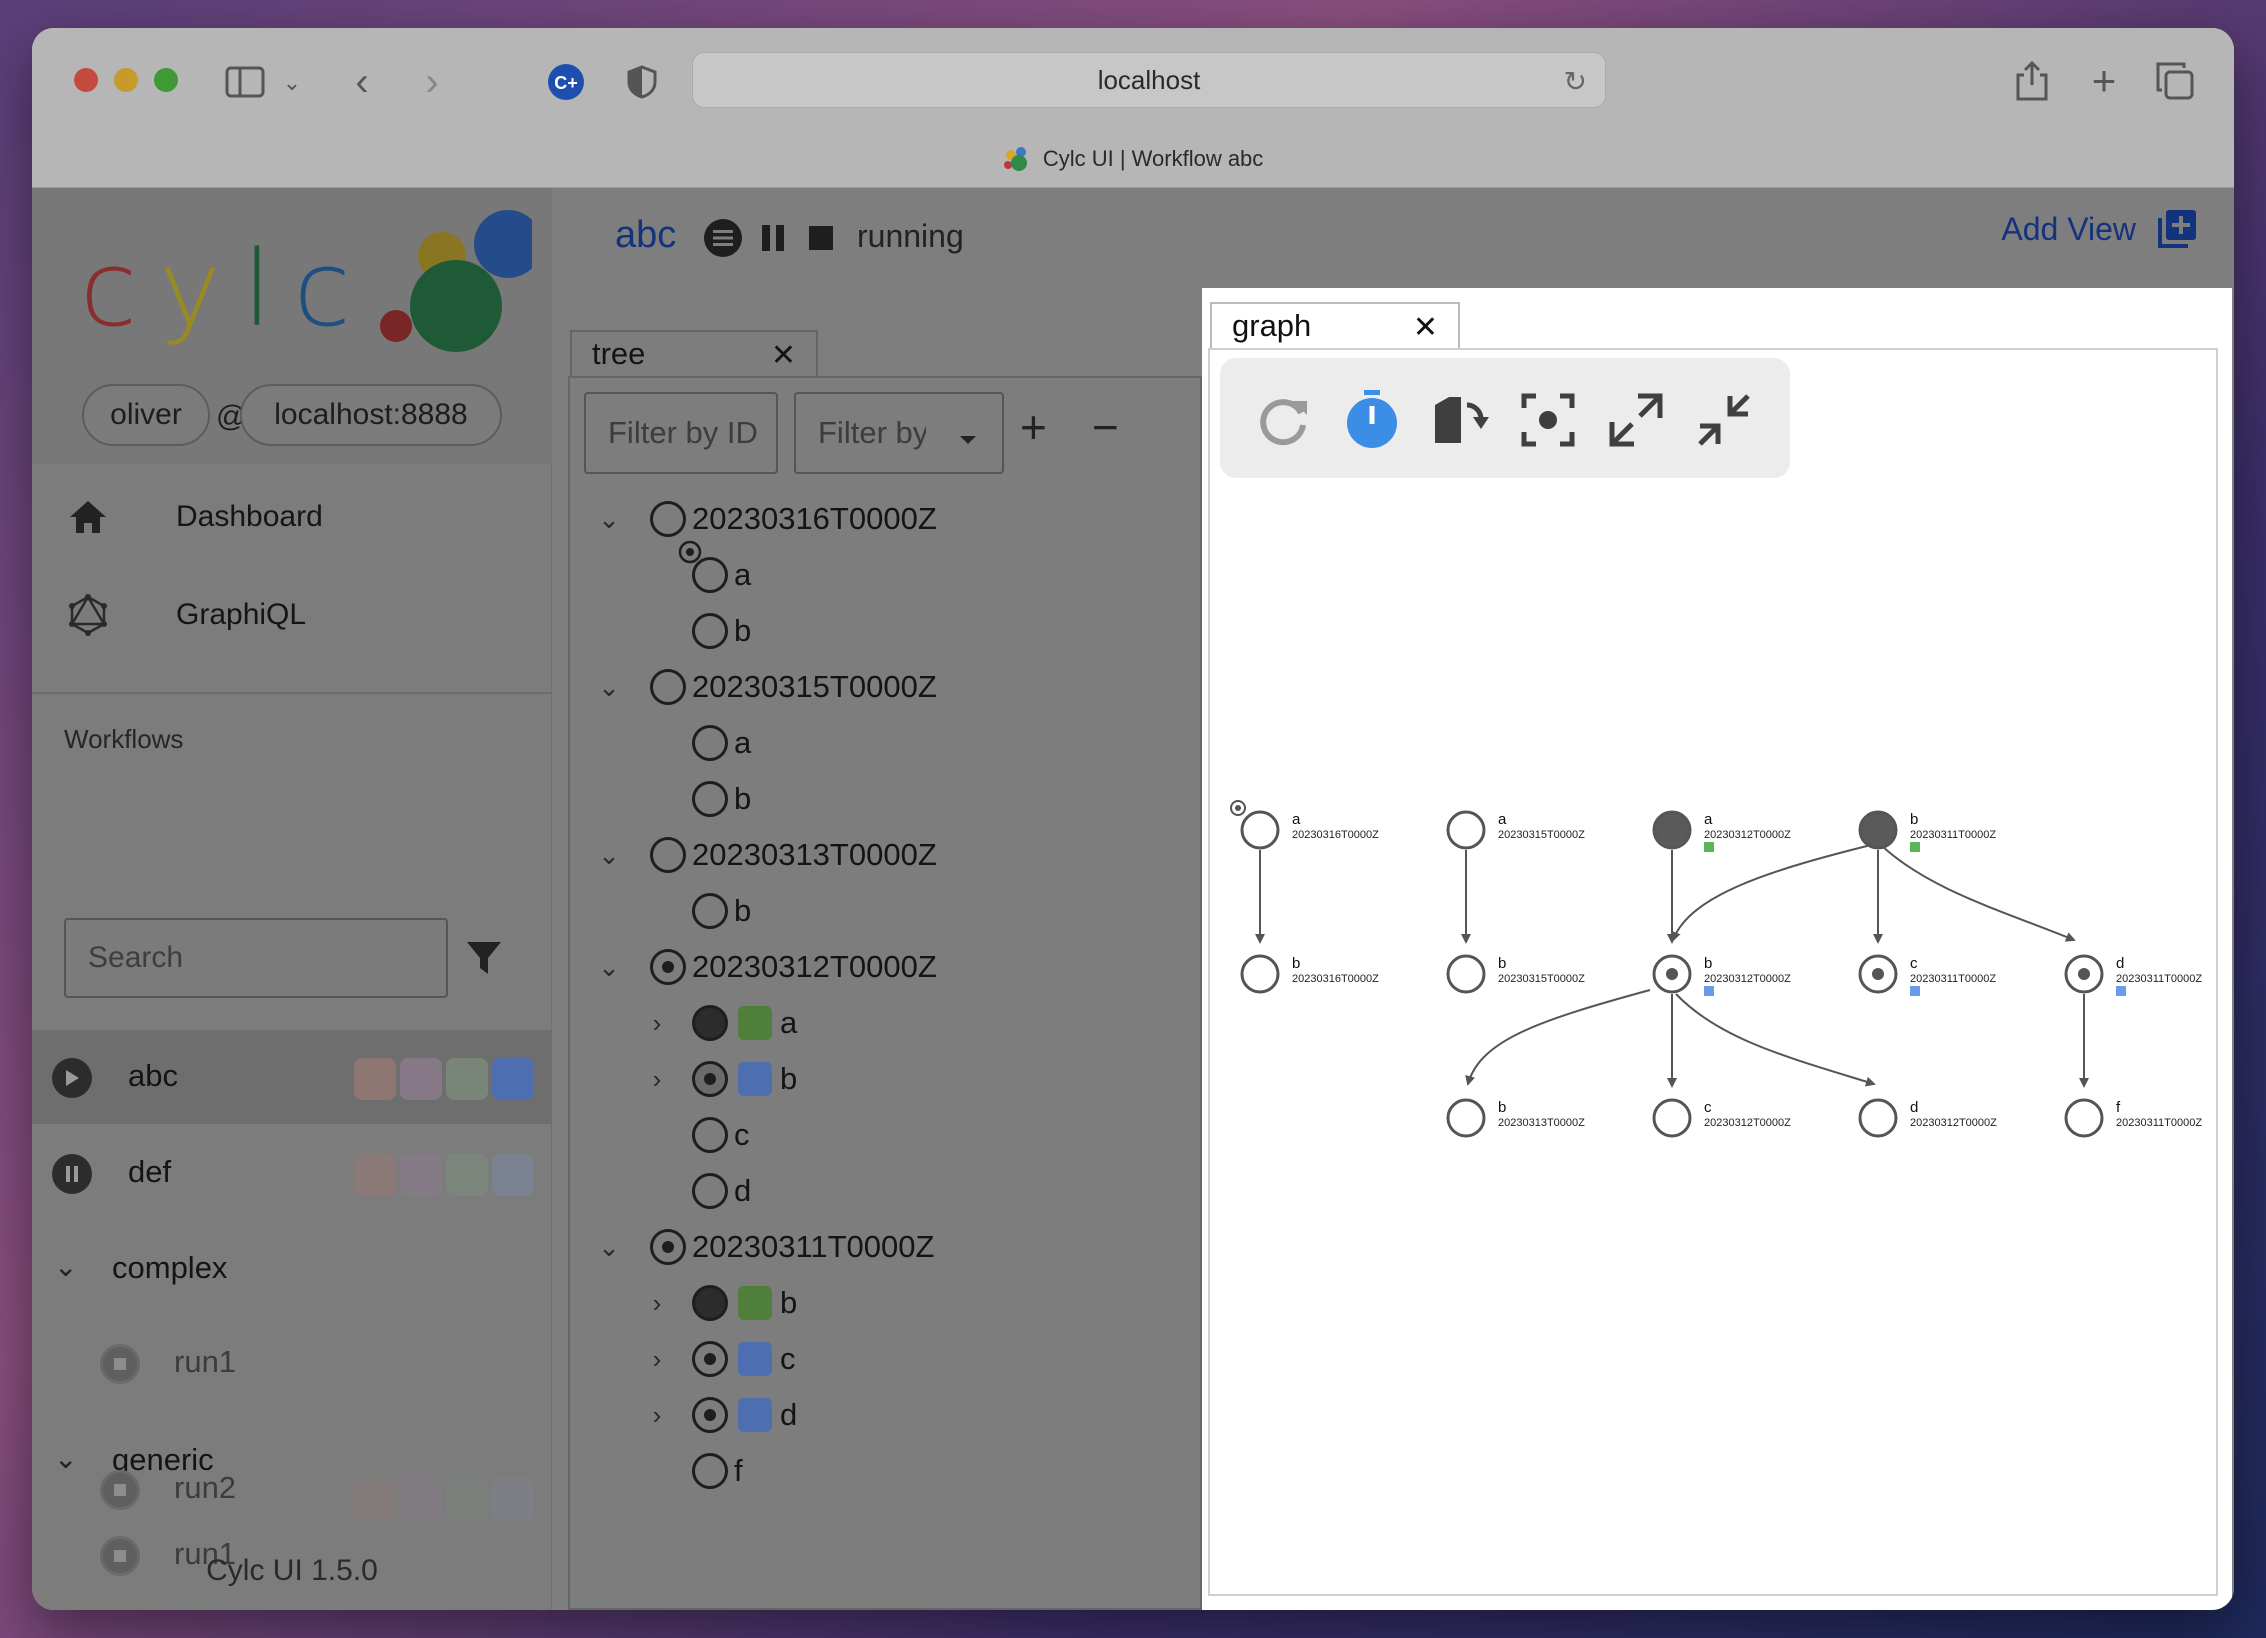 The height and width of the screenshot is (1638, 2266). What do you see at coordinates (642, 82) in the screenshot?
I see `privacy-shield-icon` at bounding box center [642, 82].